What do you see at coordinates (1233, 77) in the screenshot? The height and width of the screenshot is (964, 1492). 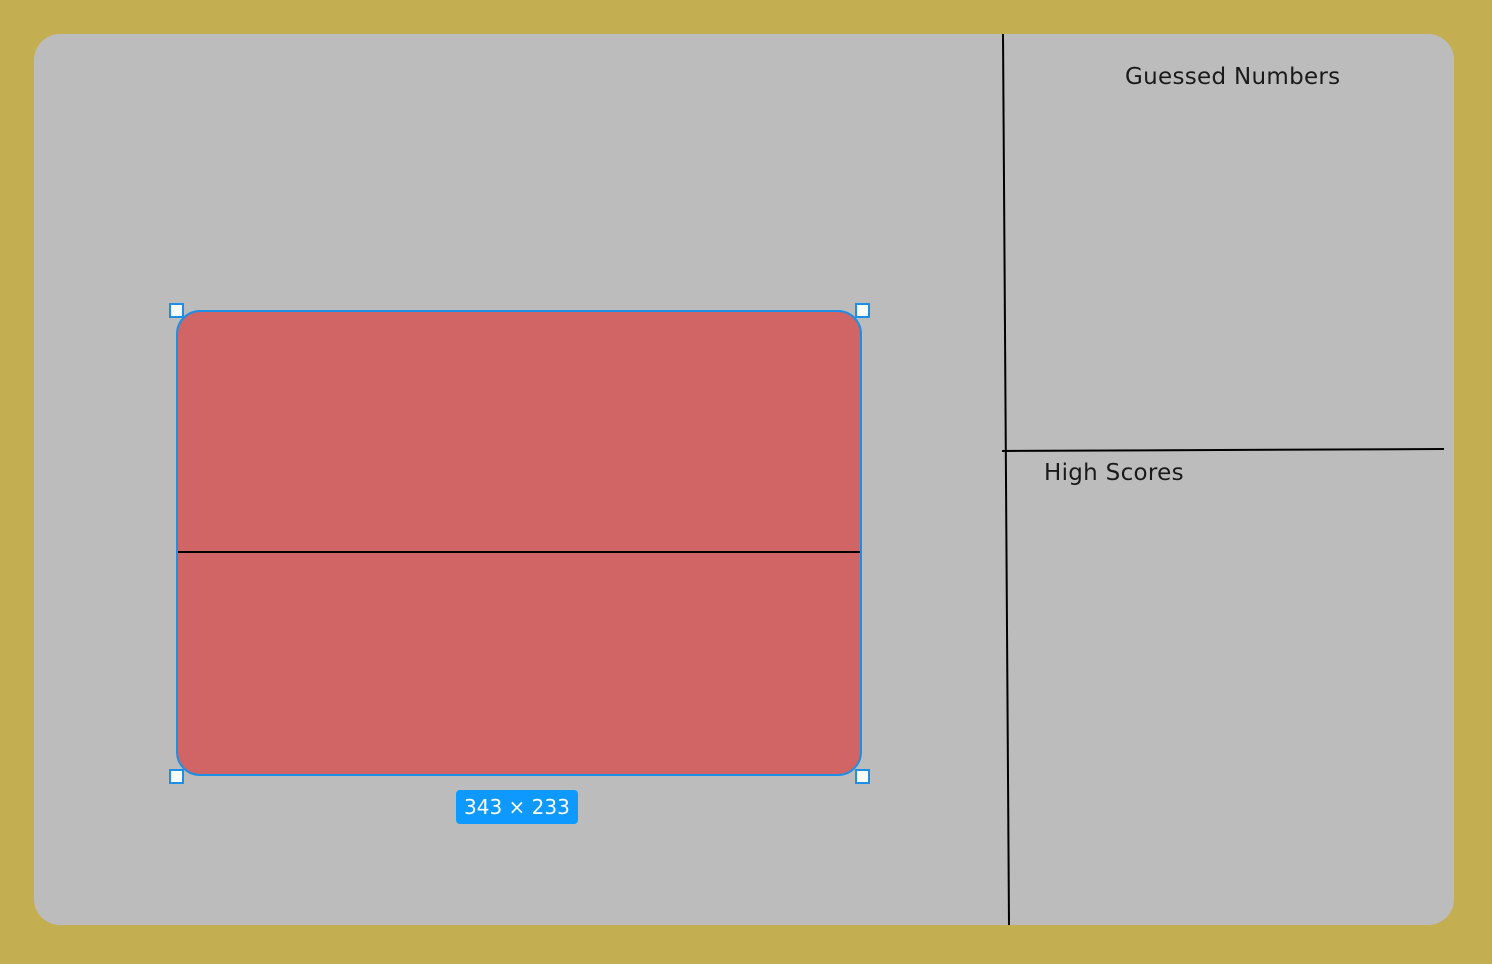 I see `guessed-numbers-heading: Guessed Numbers` at bounding box center [1233, 77].